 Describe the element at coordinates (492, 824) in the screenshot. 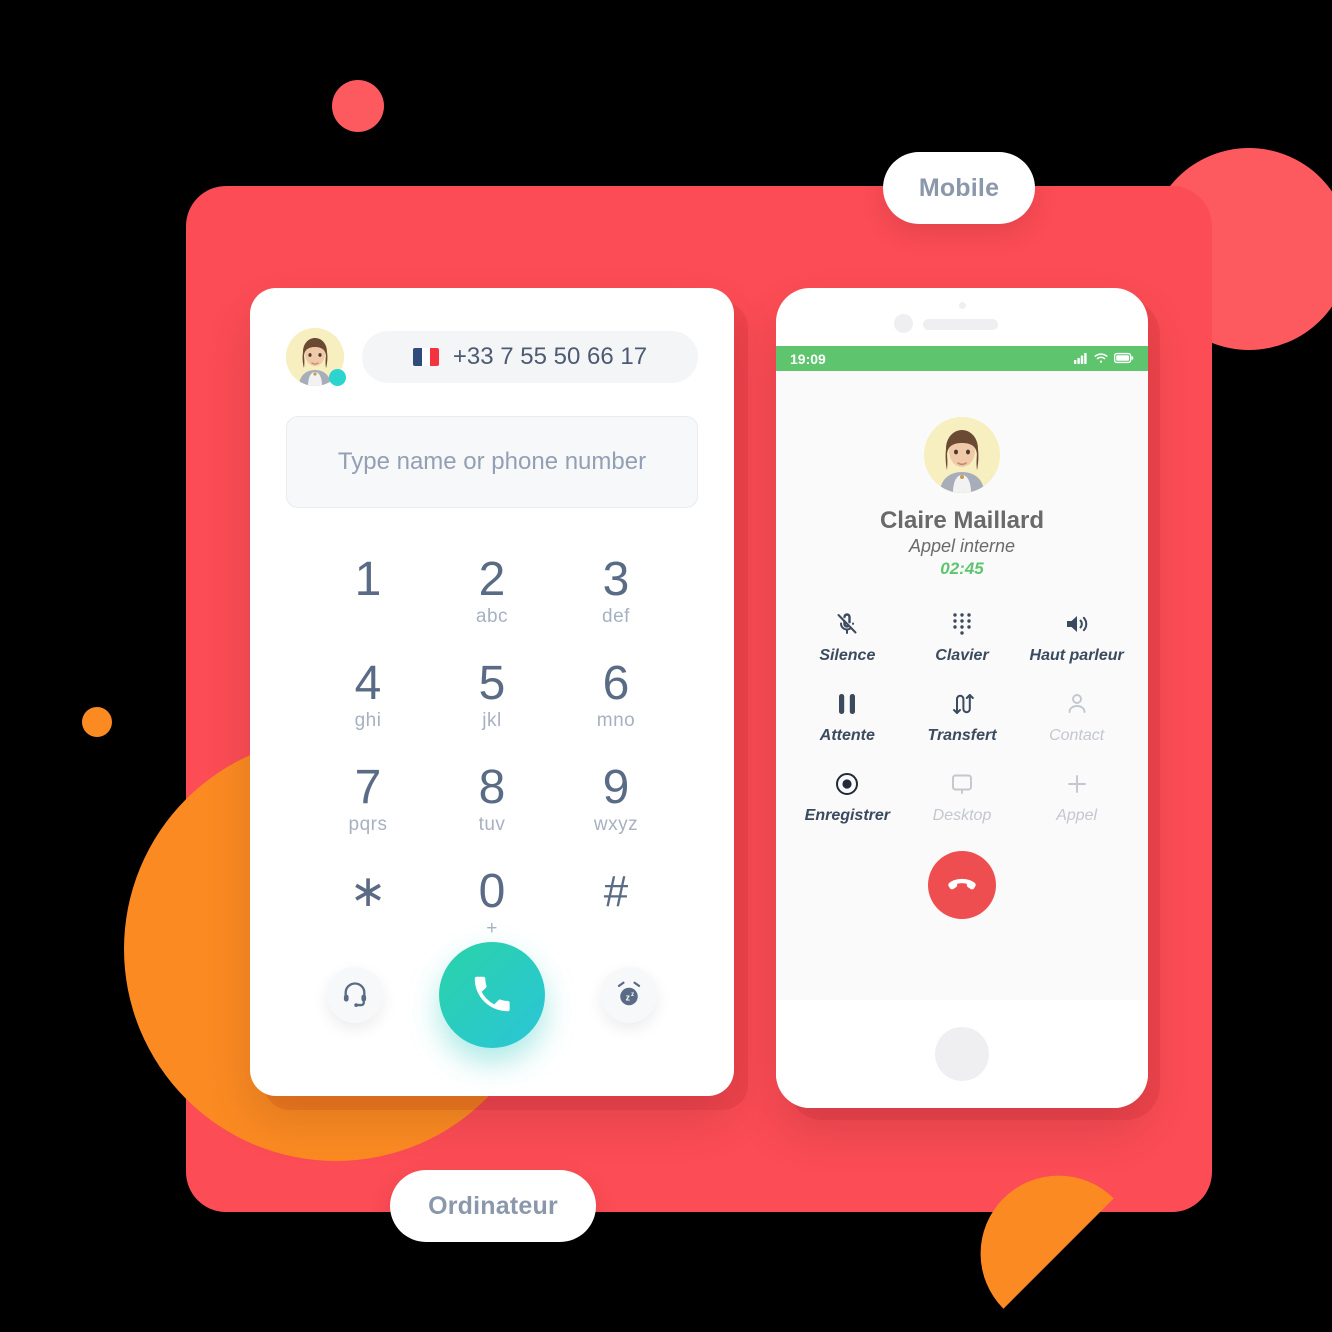

I see `dialpad-key-8-letters: tuv` at that location.